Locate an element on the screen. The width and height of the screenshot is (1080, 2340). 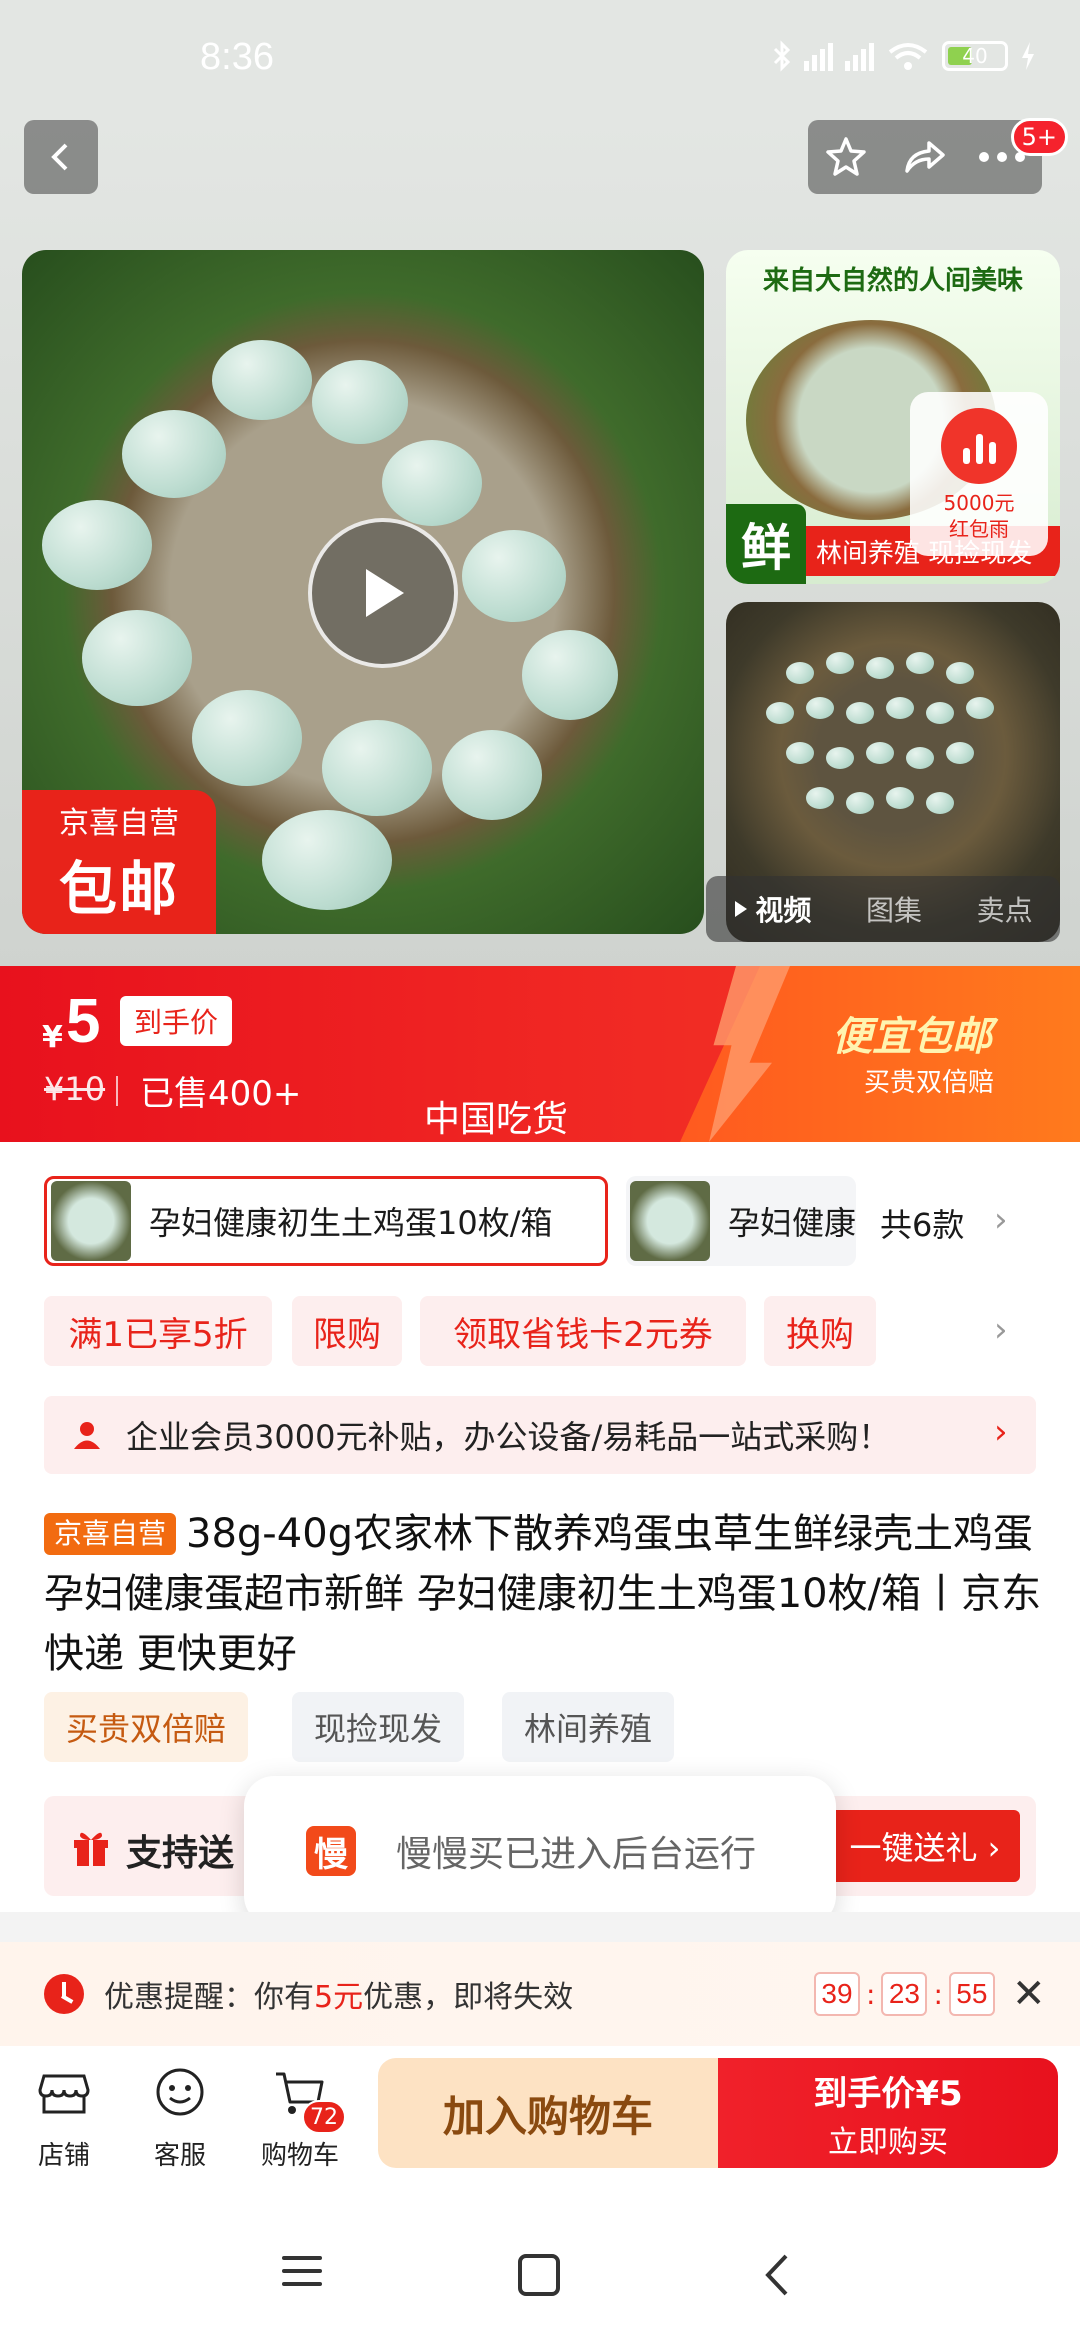
notification-badge: 5+ is located at coordinates (1039, 137).